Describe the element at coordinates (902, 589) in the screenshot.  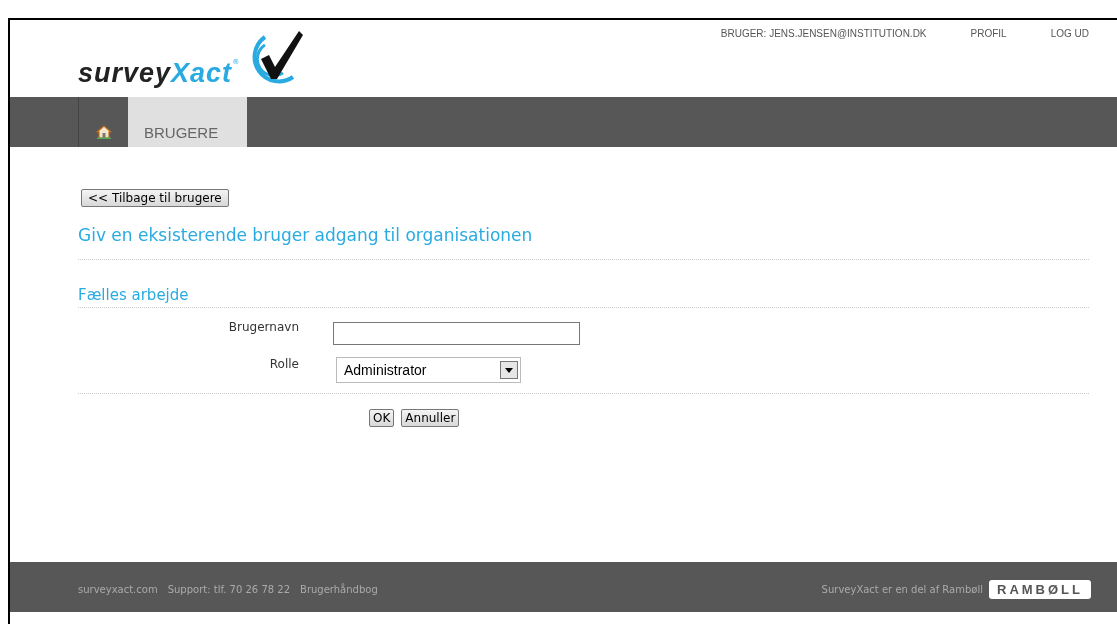
I see `footer-note: SurveyXact er en del af Rambøll` at that location.